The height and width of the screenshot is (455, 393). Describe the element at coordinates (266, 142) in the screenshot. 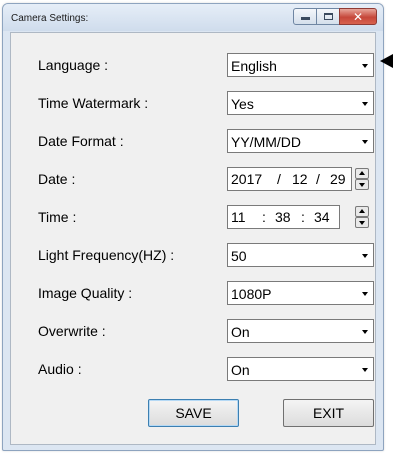

I see `date-format-value: YY/MM/DD` at that location.